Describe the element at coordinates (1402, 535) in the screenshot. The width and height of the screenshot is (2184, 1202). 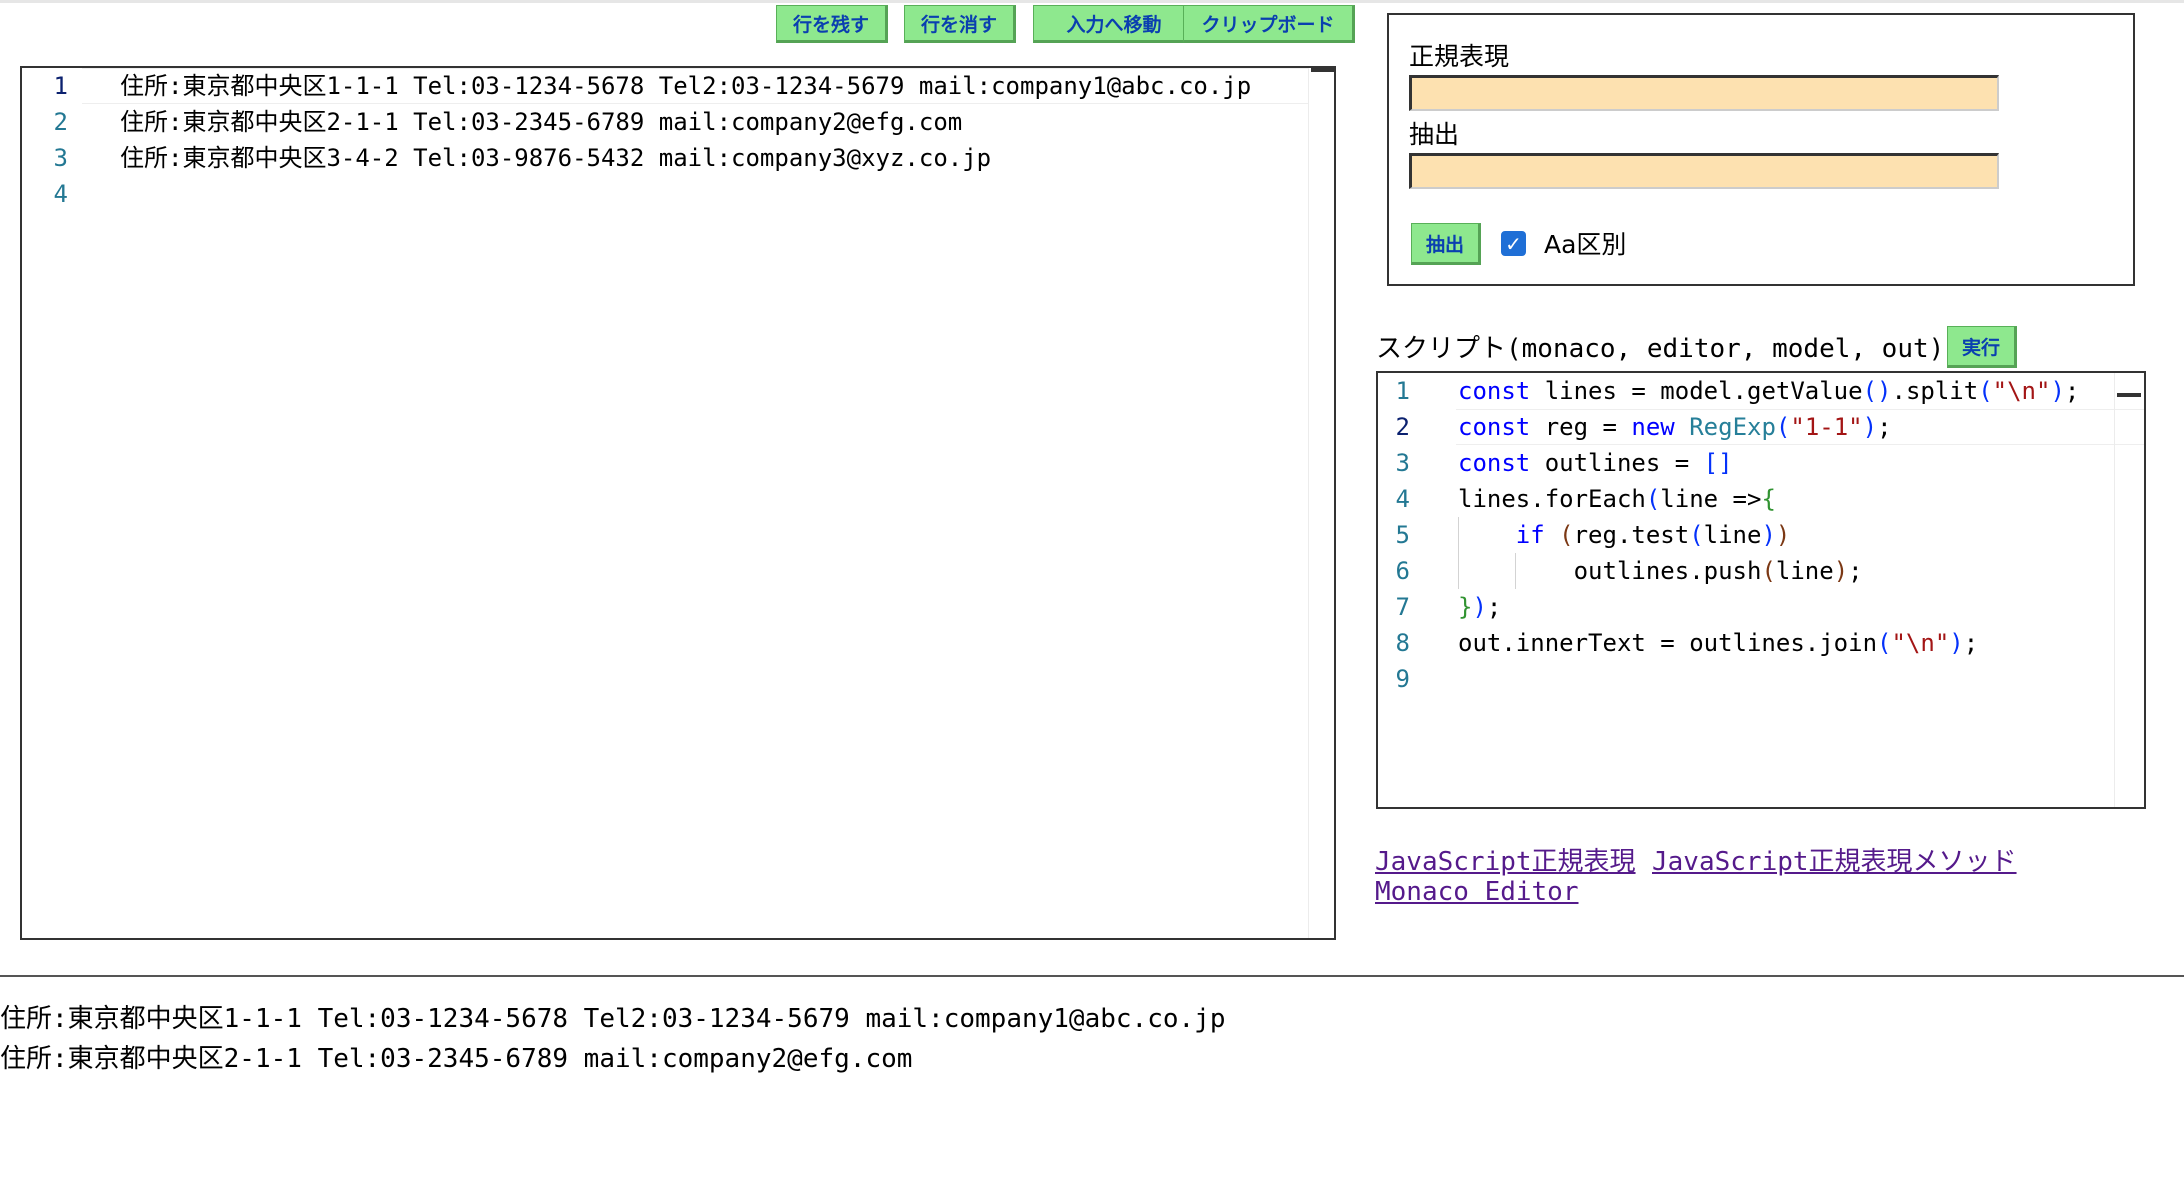
I see `line-number: 5` at that location.